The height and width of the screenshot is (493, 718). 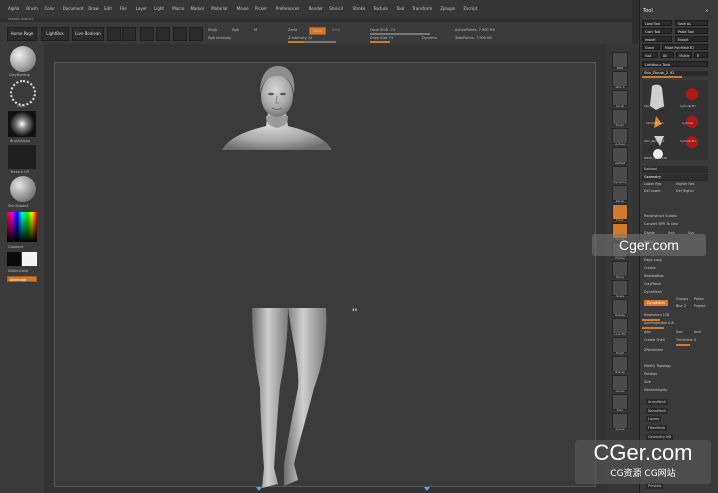 I want to click on geo-rows-convert-bpr-to-geo: Convert BPR To Geo, so click(x=661, y=224).